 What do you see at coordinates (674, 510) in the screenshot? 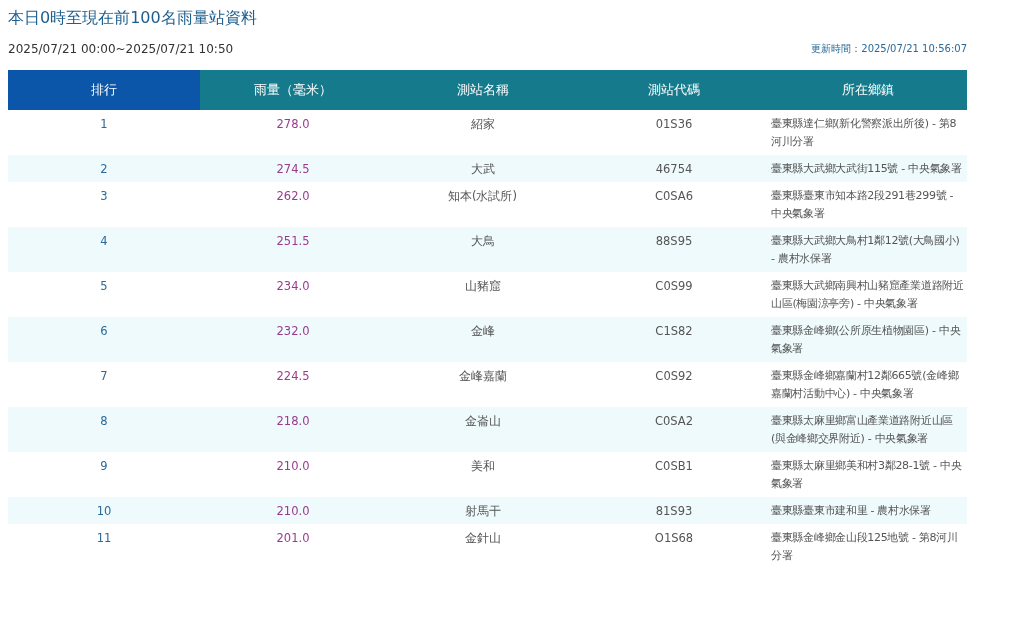
I see `table-cell: 81S93` at bounding box center [674, 510].